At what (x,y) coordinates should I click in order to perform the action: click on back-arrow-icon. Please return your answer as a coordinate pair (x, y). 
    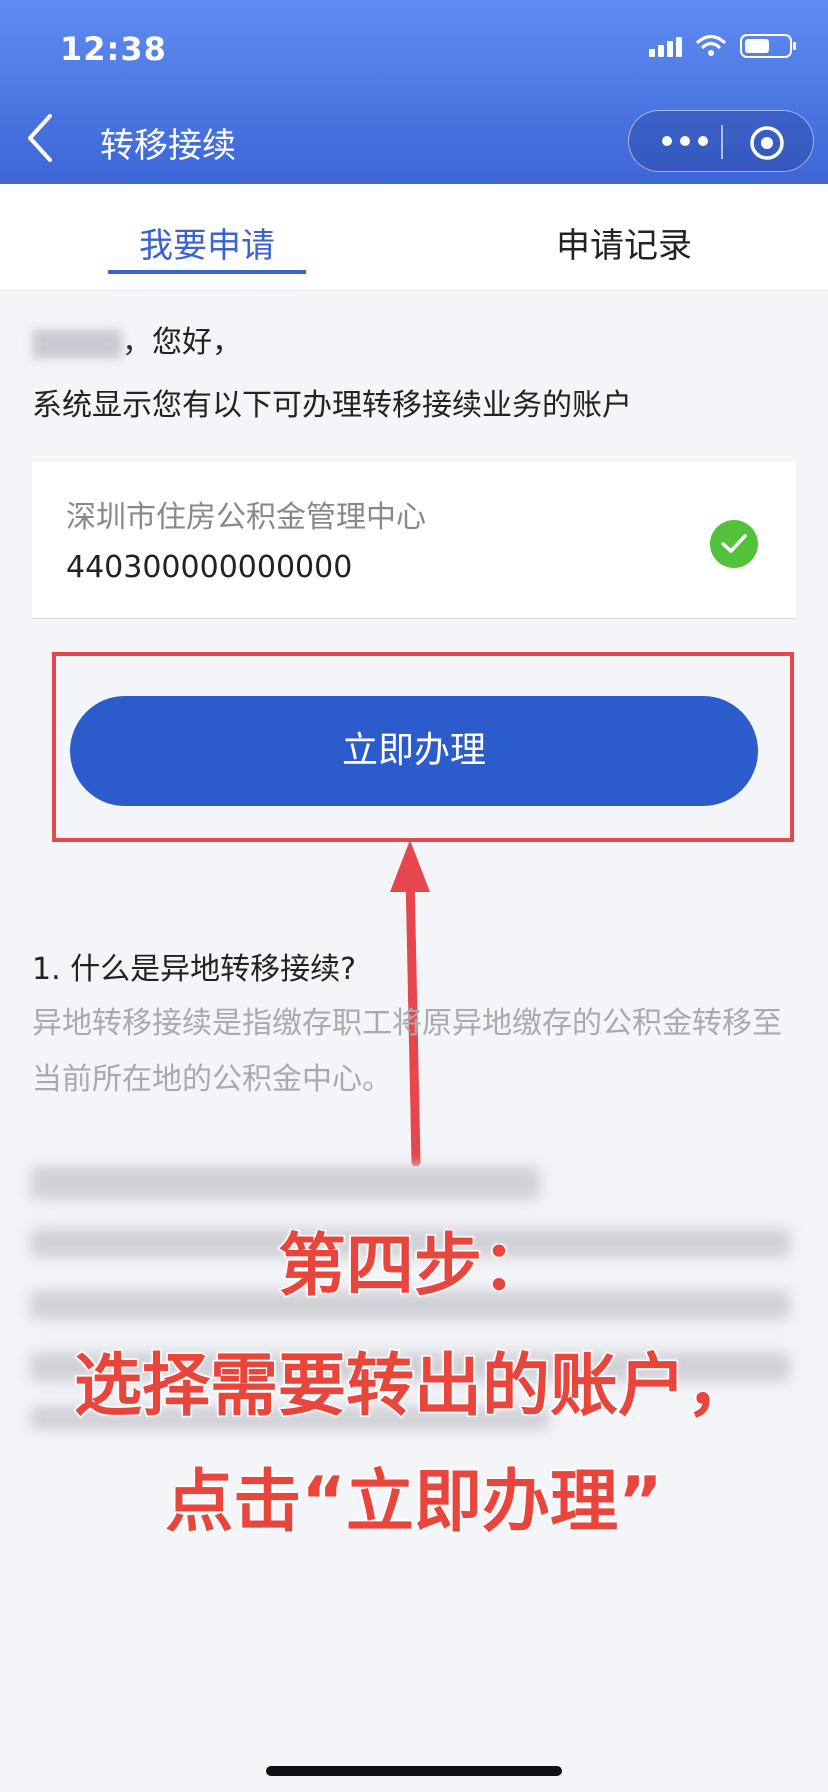
    Looking at the image, I should click on (40, 138).